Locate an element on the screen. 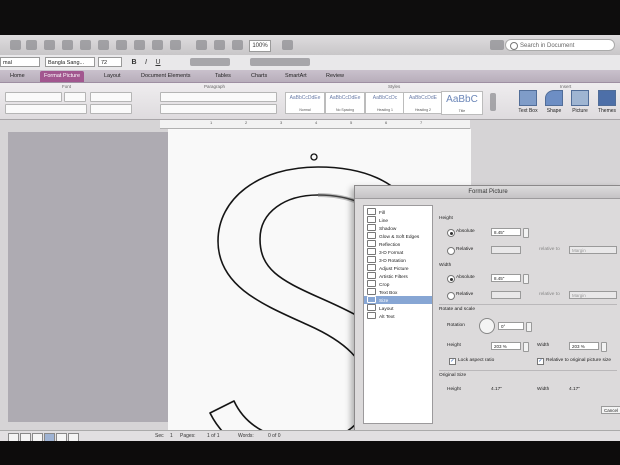 This screenshot has width=620, height=465. paragraph-align-buttons is located at coordinates (218, 109).